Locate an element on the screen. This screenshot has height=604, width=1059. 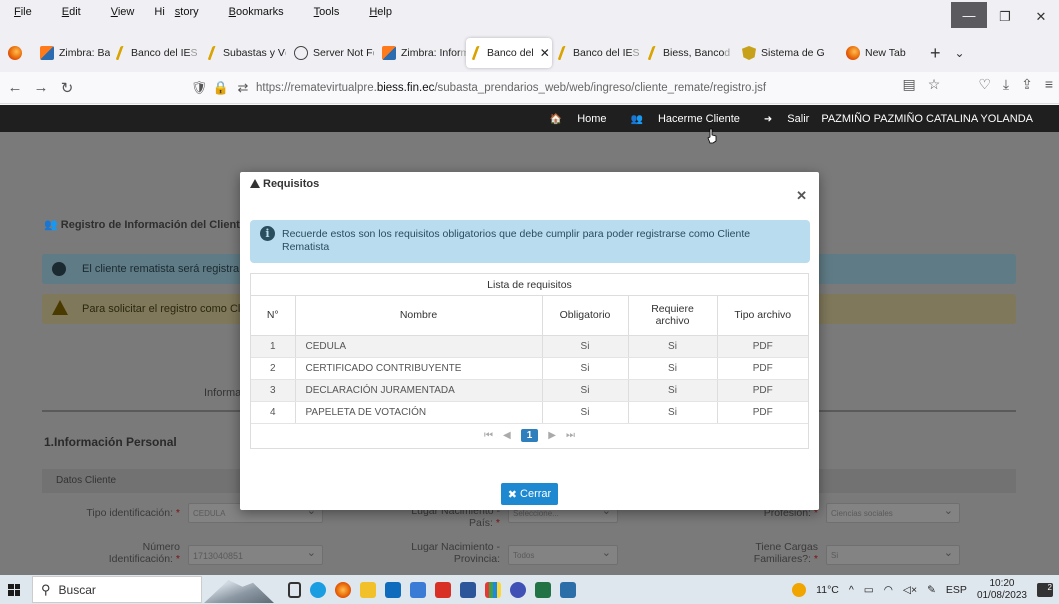
pocket-icon: ♡ is located at coordinates (984, 84).